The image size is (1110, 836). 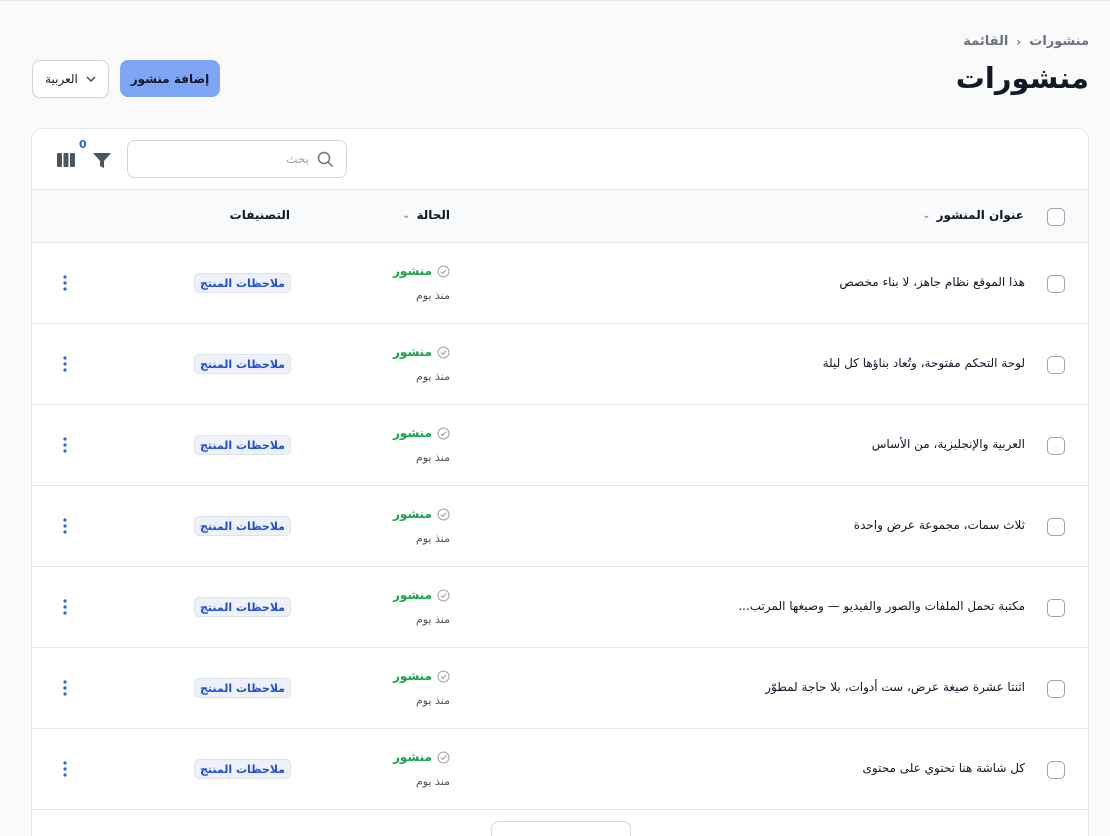 What do you see at coordinates (944, 768) in the screenshot?
I see `post-title: كل شاشة هنا تحتوي على محتوى` at bounding box center [944, 768].